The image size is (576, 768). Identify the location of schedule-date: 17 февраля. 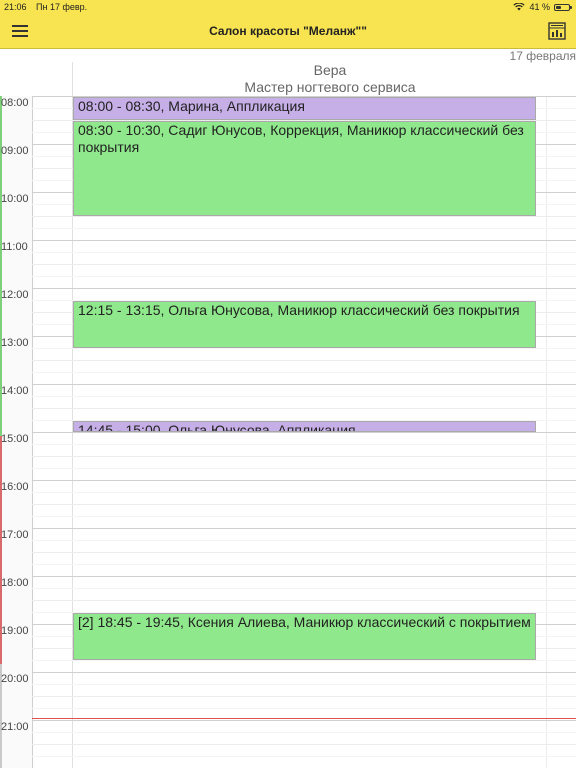
(542, 56).